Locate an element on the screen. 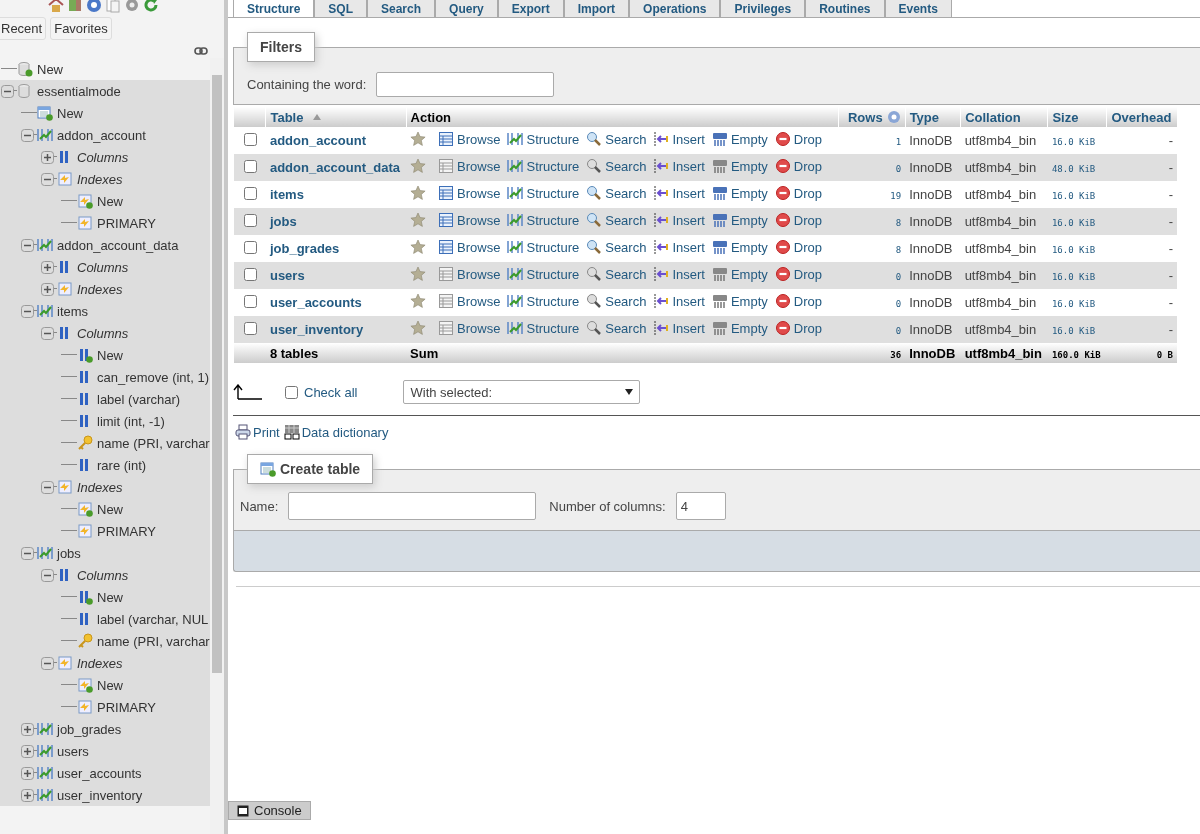 The image size is (1200, 834). with-selected-dropdown: With selected: is located at coordinates (522, 392).